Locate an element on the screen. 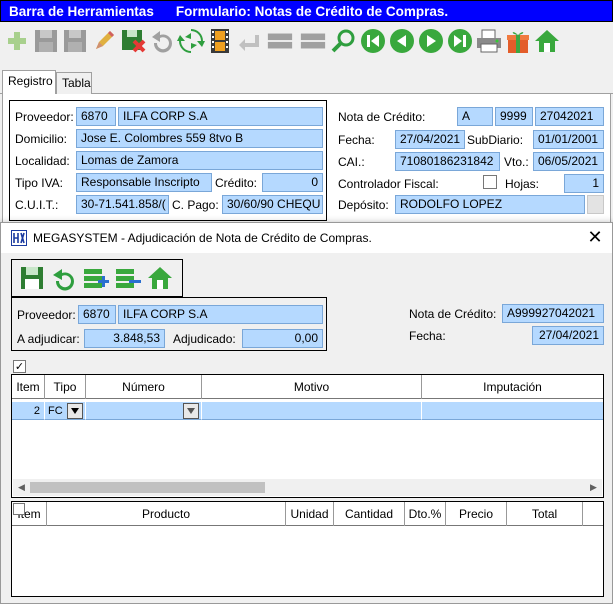 The width and height of the screenshot is (613, 604). dialog-proveedor-name-field: ILFA CORP S.A is located at coordinates (220, 314).